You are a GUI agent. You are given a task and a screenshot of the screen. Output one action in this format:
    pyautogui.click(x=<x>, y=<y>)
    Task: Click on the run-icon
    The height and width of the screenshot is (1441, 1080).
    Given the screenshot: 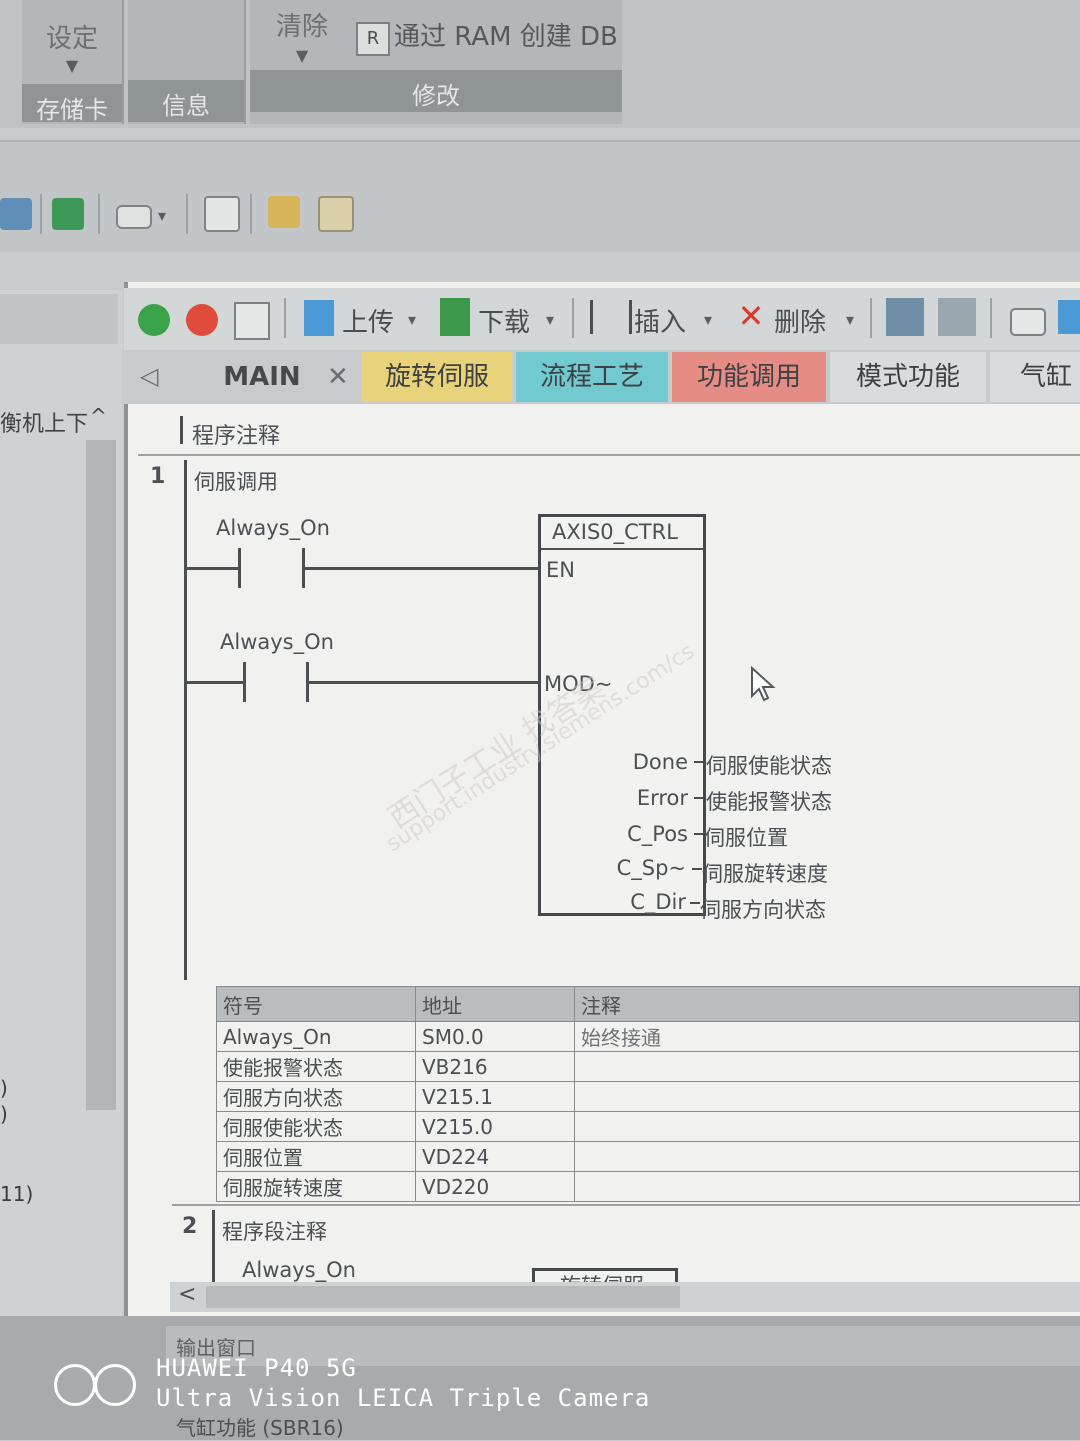 What is the action you would take?
    pyautogui.click(x=154, y=320)
    